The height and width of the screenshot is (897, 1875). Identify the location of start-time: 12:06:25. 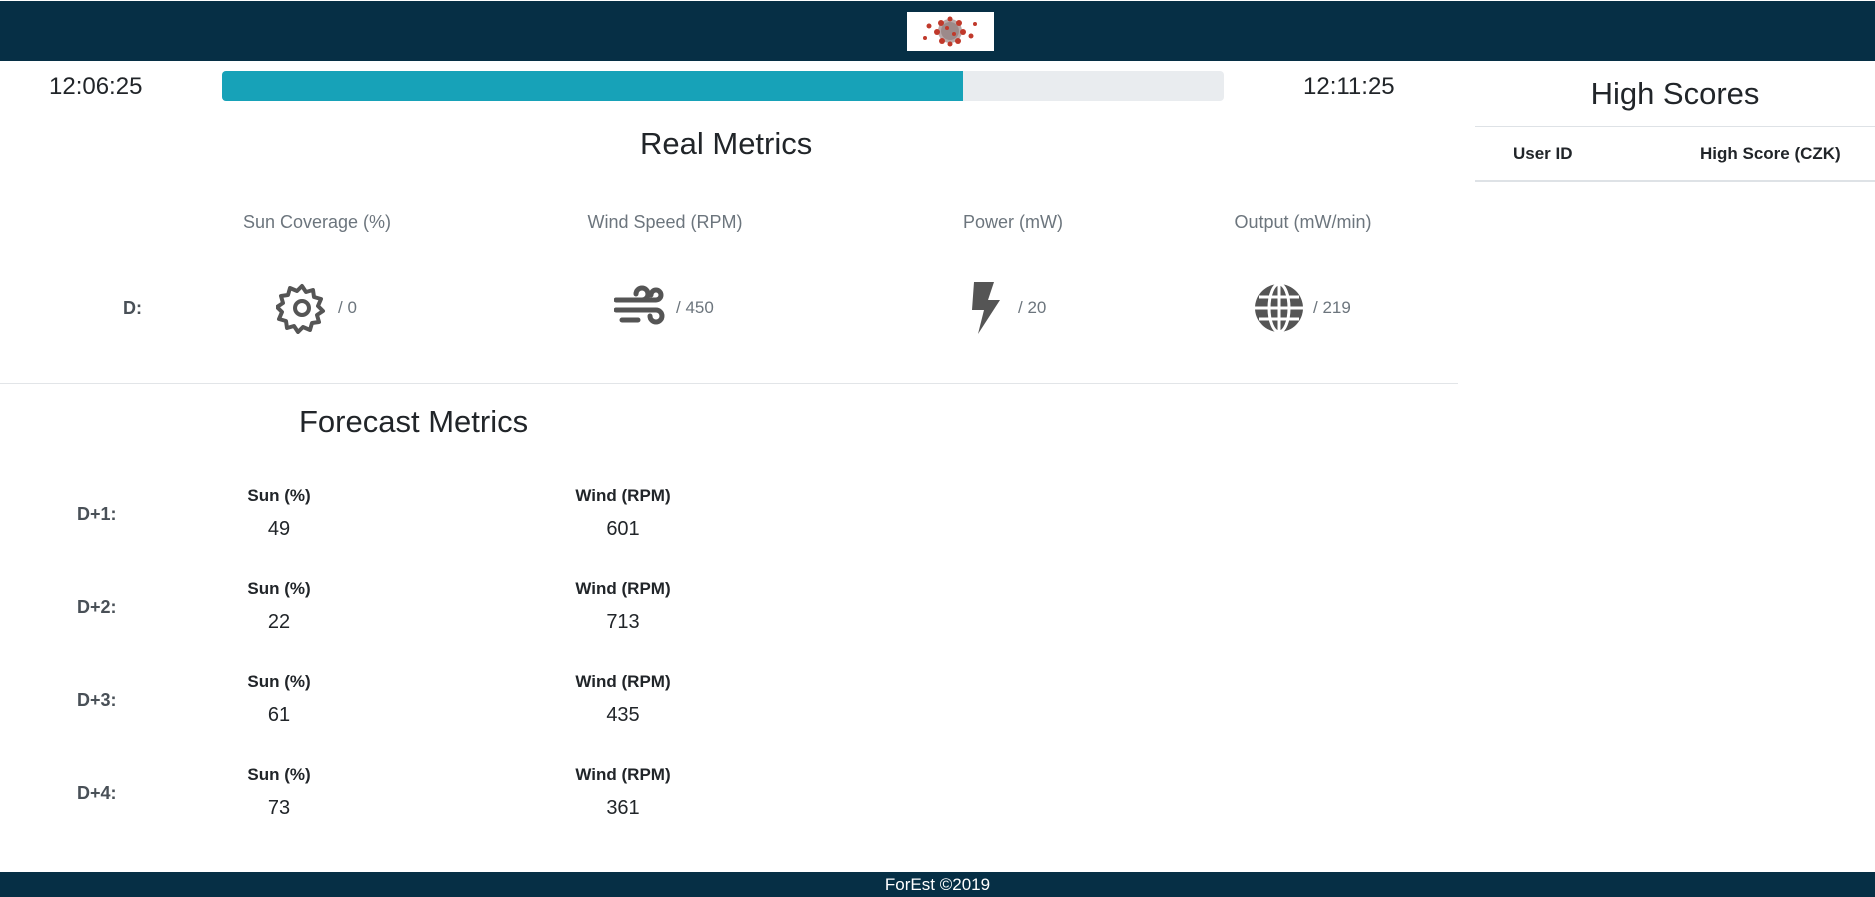
(96, 86).